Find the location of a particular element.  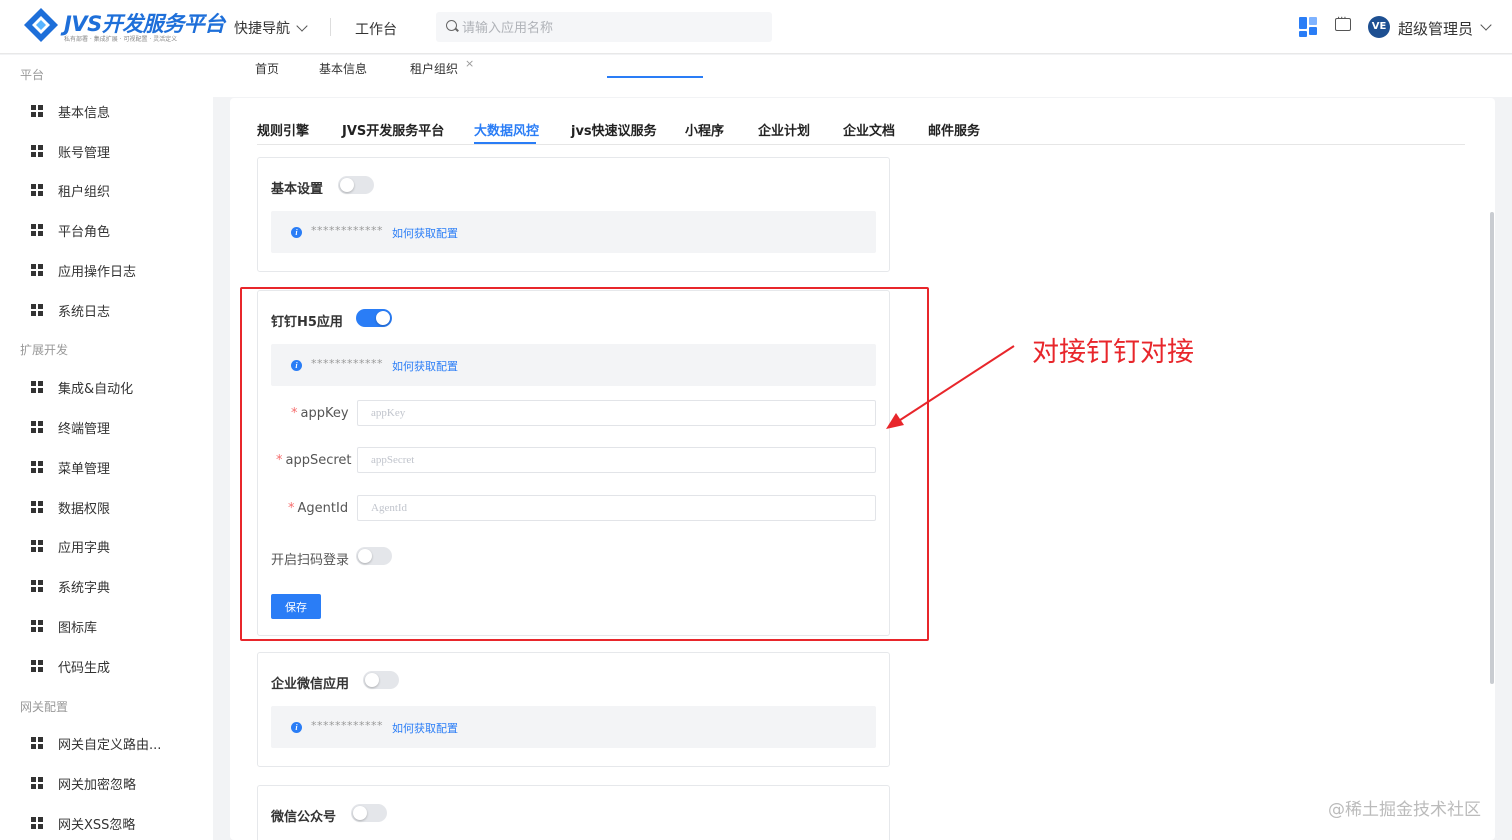

subtab-rule-engine: 规则引擎 is located at coordinates (283, 129).